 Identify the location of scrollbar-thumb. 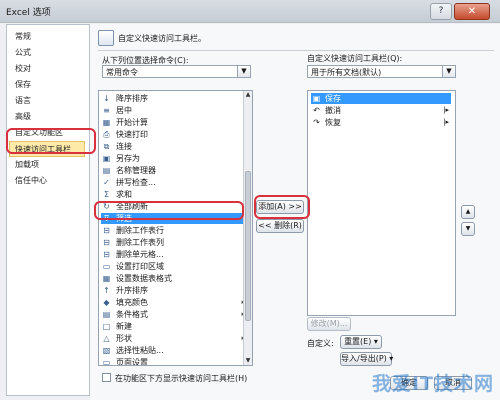
(248, 246).